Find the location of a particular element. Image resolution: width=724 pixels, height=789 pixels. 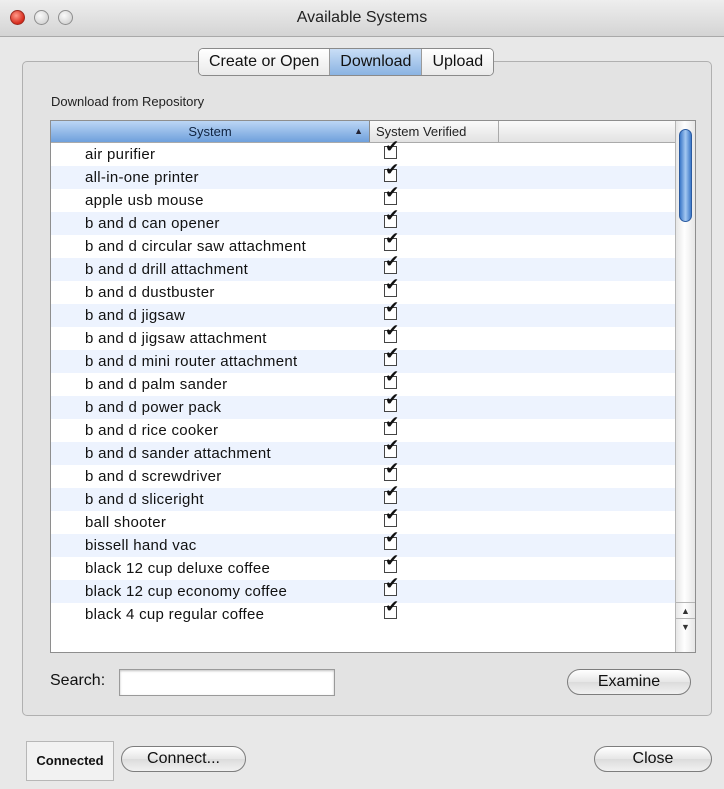

search-label: Search: is located at coordinates (78, 680).